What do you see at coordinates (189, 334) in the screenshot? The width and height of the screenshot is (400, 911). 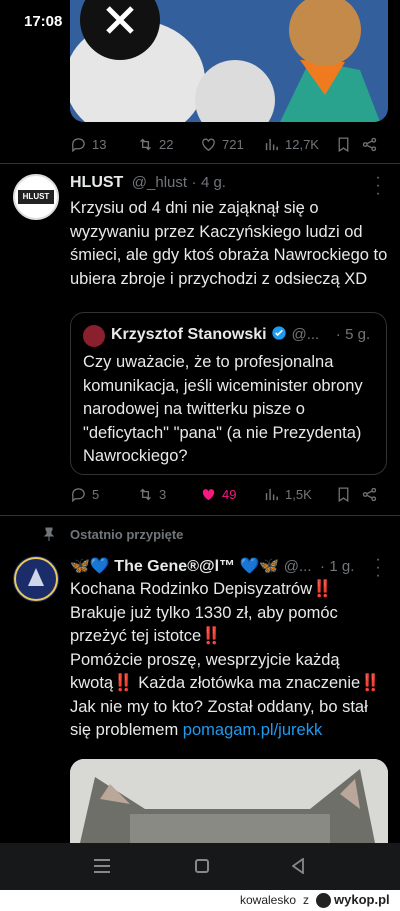 I see `quote-author-name: Krzysztof Stanowski` at bounding box center [189, 334].